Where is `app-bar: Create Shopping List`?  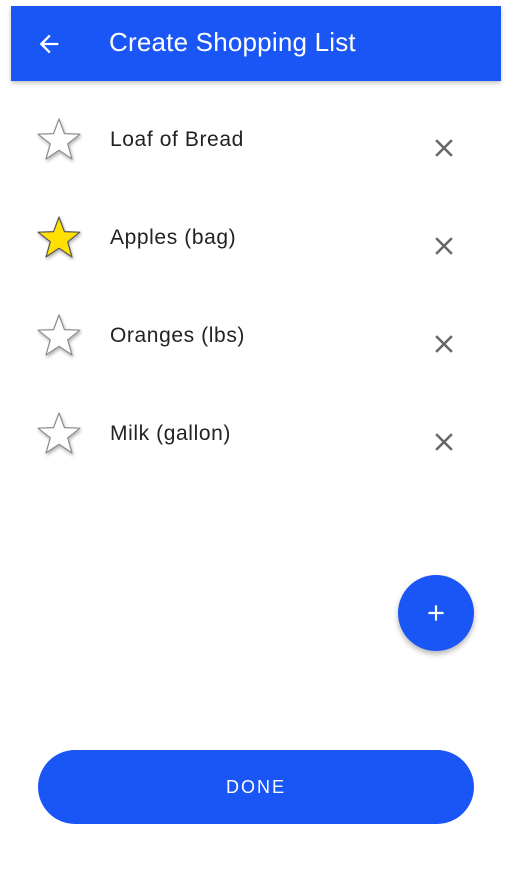 app-bar: Create Shopping List is located at coordinates (256, 43).